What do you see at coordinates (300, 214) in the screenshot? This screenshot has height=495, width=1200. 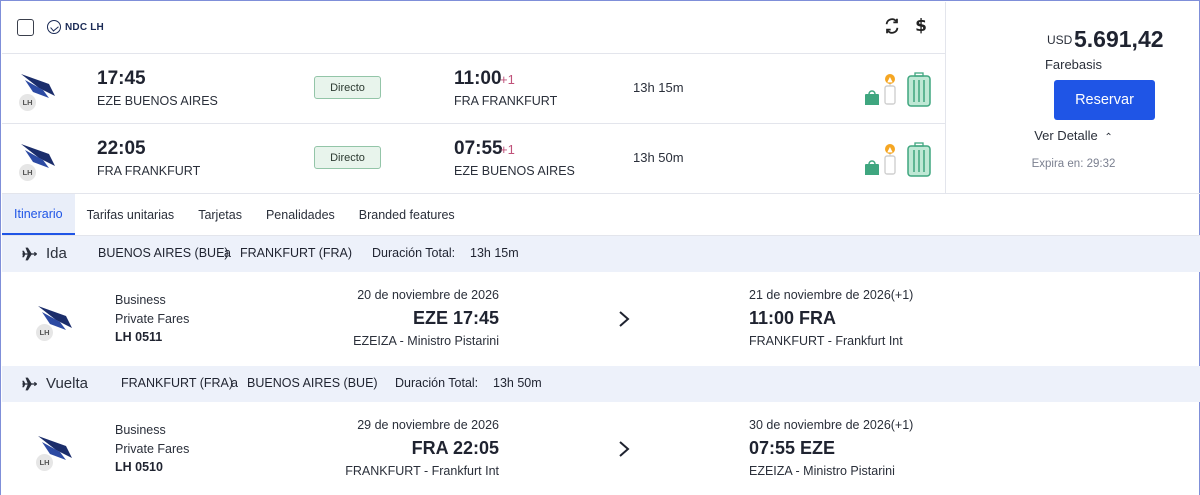 I see `tab-penalidades: Penalidades` at bounding box center [300, 214].